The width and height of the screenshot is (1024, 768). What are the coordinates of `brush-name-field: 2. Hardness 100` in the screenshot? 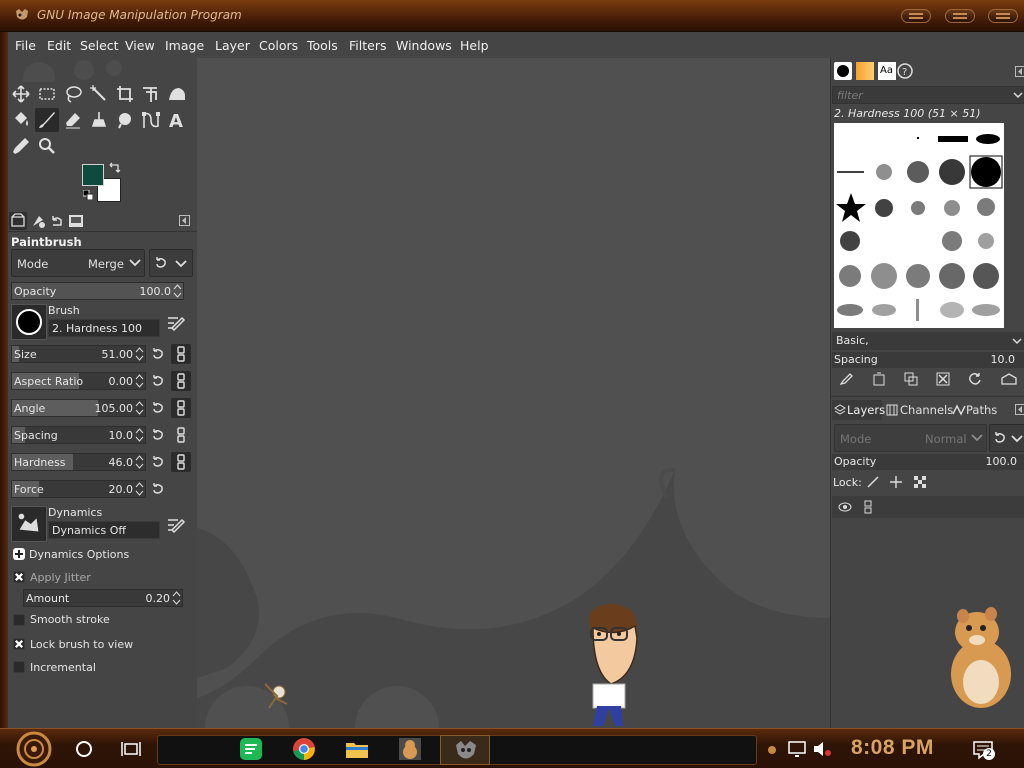 It's located at (104, 328).